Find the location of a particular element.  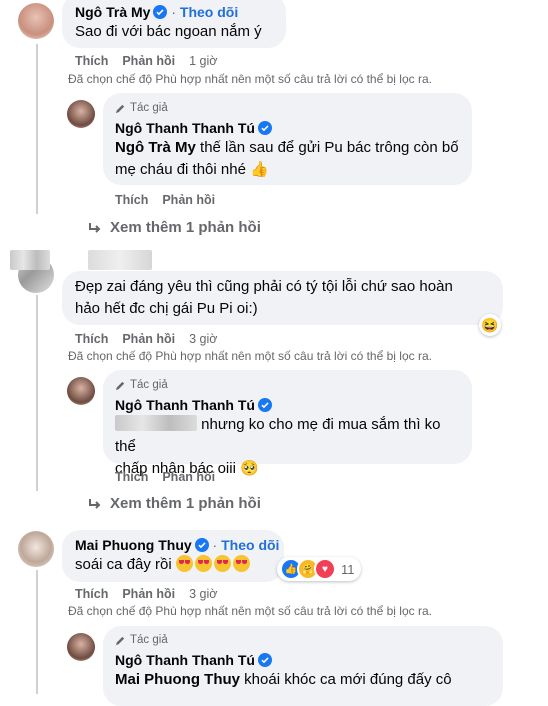

comment-text-part: soái ca đây rồi is located at coordinates (123, 564).